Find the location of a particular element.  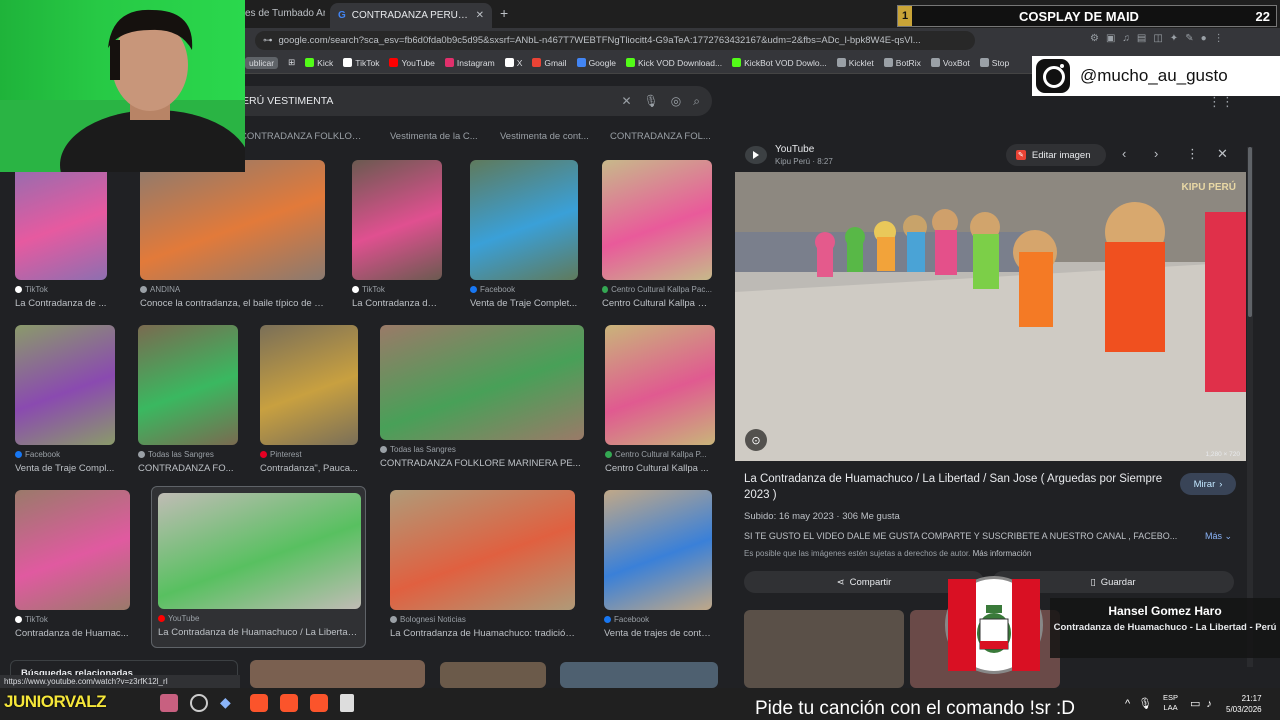

bookmark-x: X is located at coordinates (513, 63).